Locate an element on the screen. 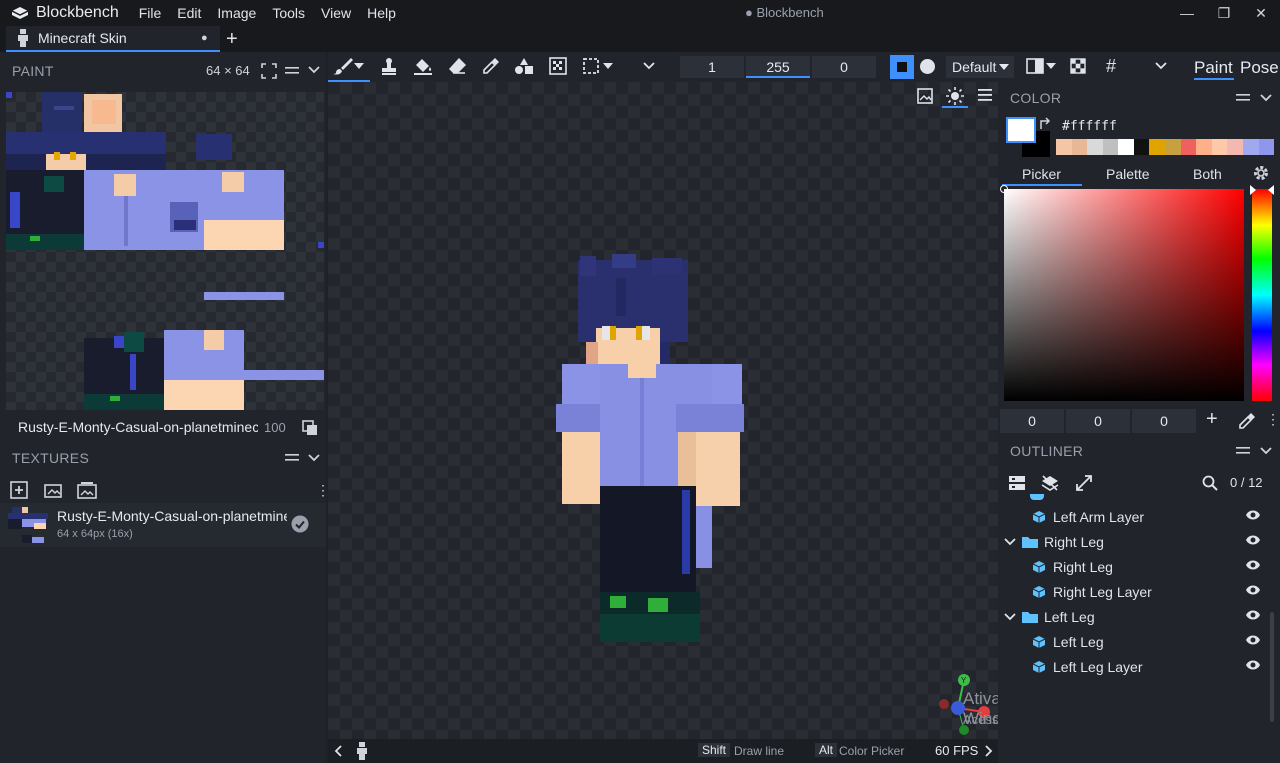 The height and width of the screenshot is (763, 1280). color-chevron-down-icon is located at coordinates (1266, 98).